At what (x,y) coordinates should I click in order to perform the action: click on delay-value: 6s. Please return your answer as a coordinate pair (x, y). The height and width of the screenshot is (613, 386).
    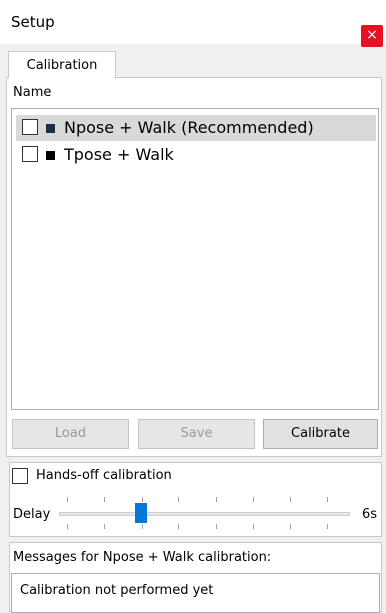
    Looking at the image, I should click on (370, 514).